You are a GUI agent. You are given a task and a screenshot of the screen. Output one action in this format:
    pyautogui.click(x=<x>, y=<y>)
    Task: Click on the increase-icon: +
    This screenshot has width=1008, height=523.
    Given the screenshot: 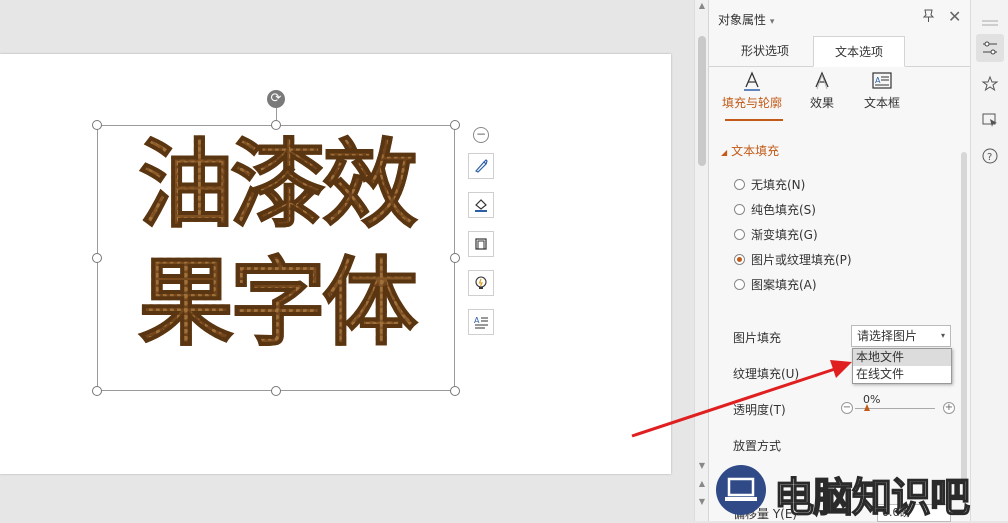 What is the action you would take?
    pyautogui.click(x=949, y=408)
    